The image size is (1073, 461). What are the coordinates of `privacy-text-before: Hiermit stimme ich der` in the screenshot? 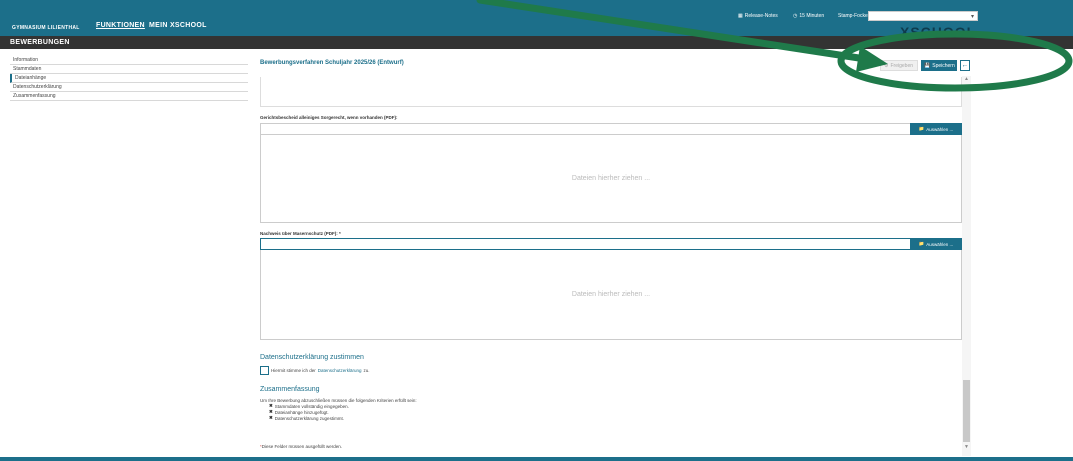 It's located at (293, 370).